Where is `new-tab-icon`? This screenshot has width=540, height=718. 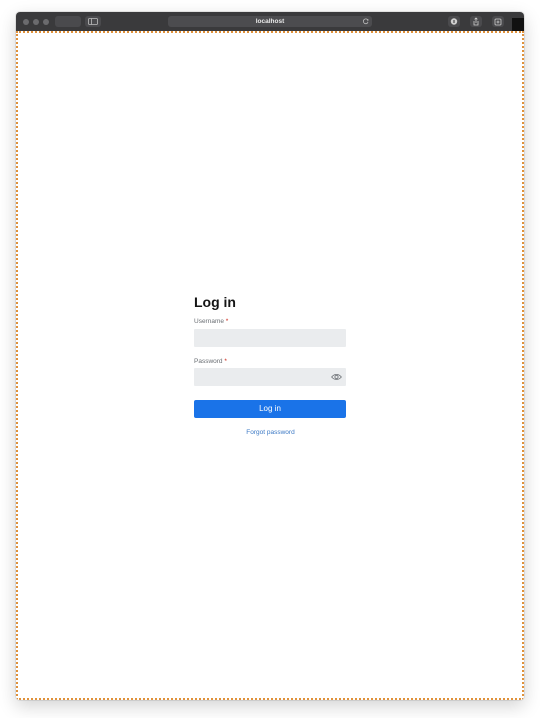
new-tab-icon is located at coordinates (498, 22).